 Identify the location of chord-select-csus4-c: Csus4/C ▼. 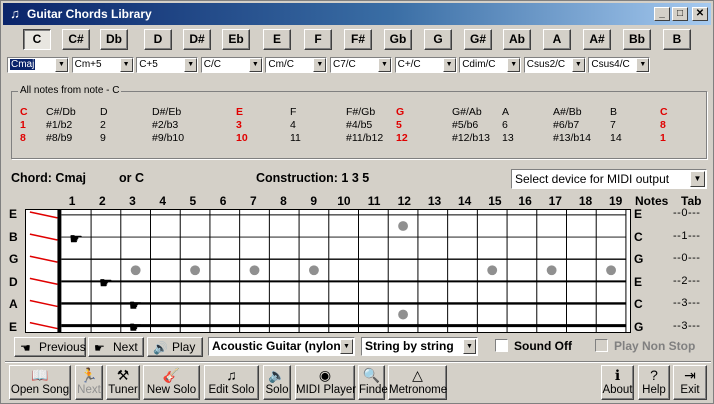
(619, 65).